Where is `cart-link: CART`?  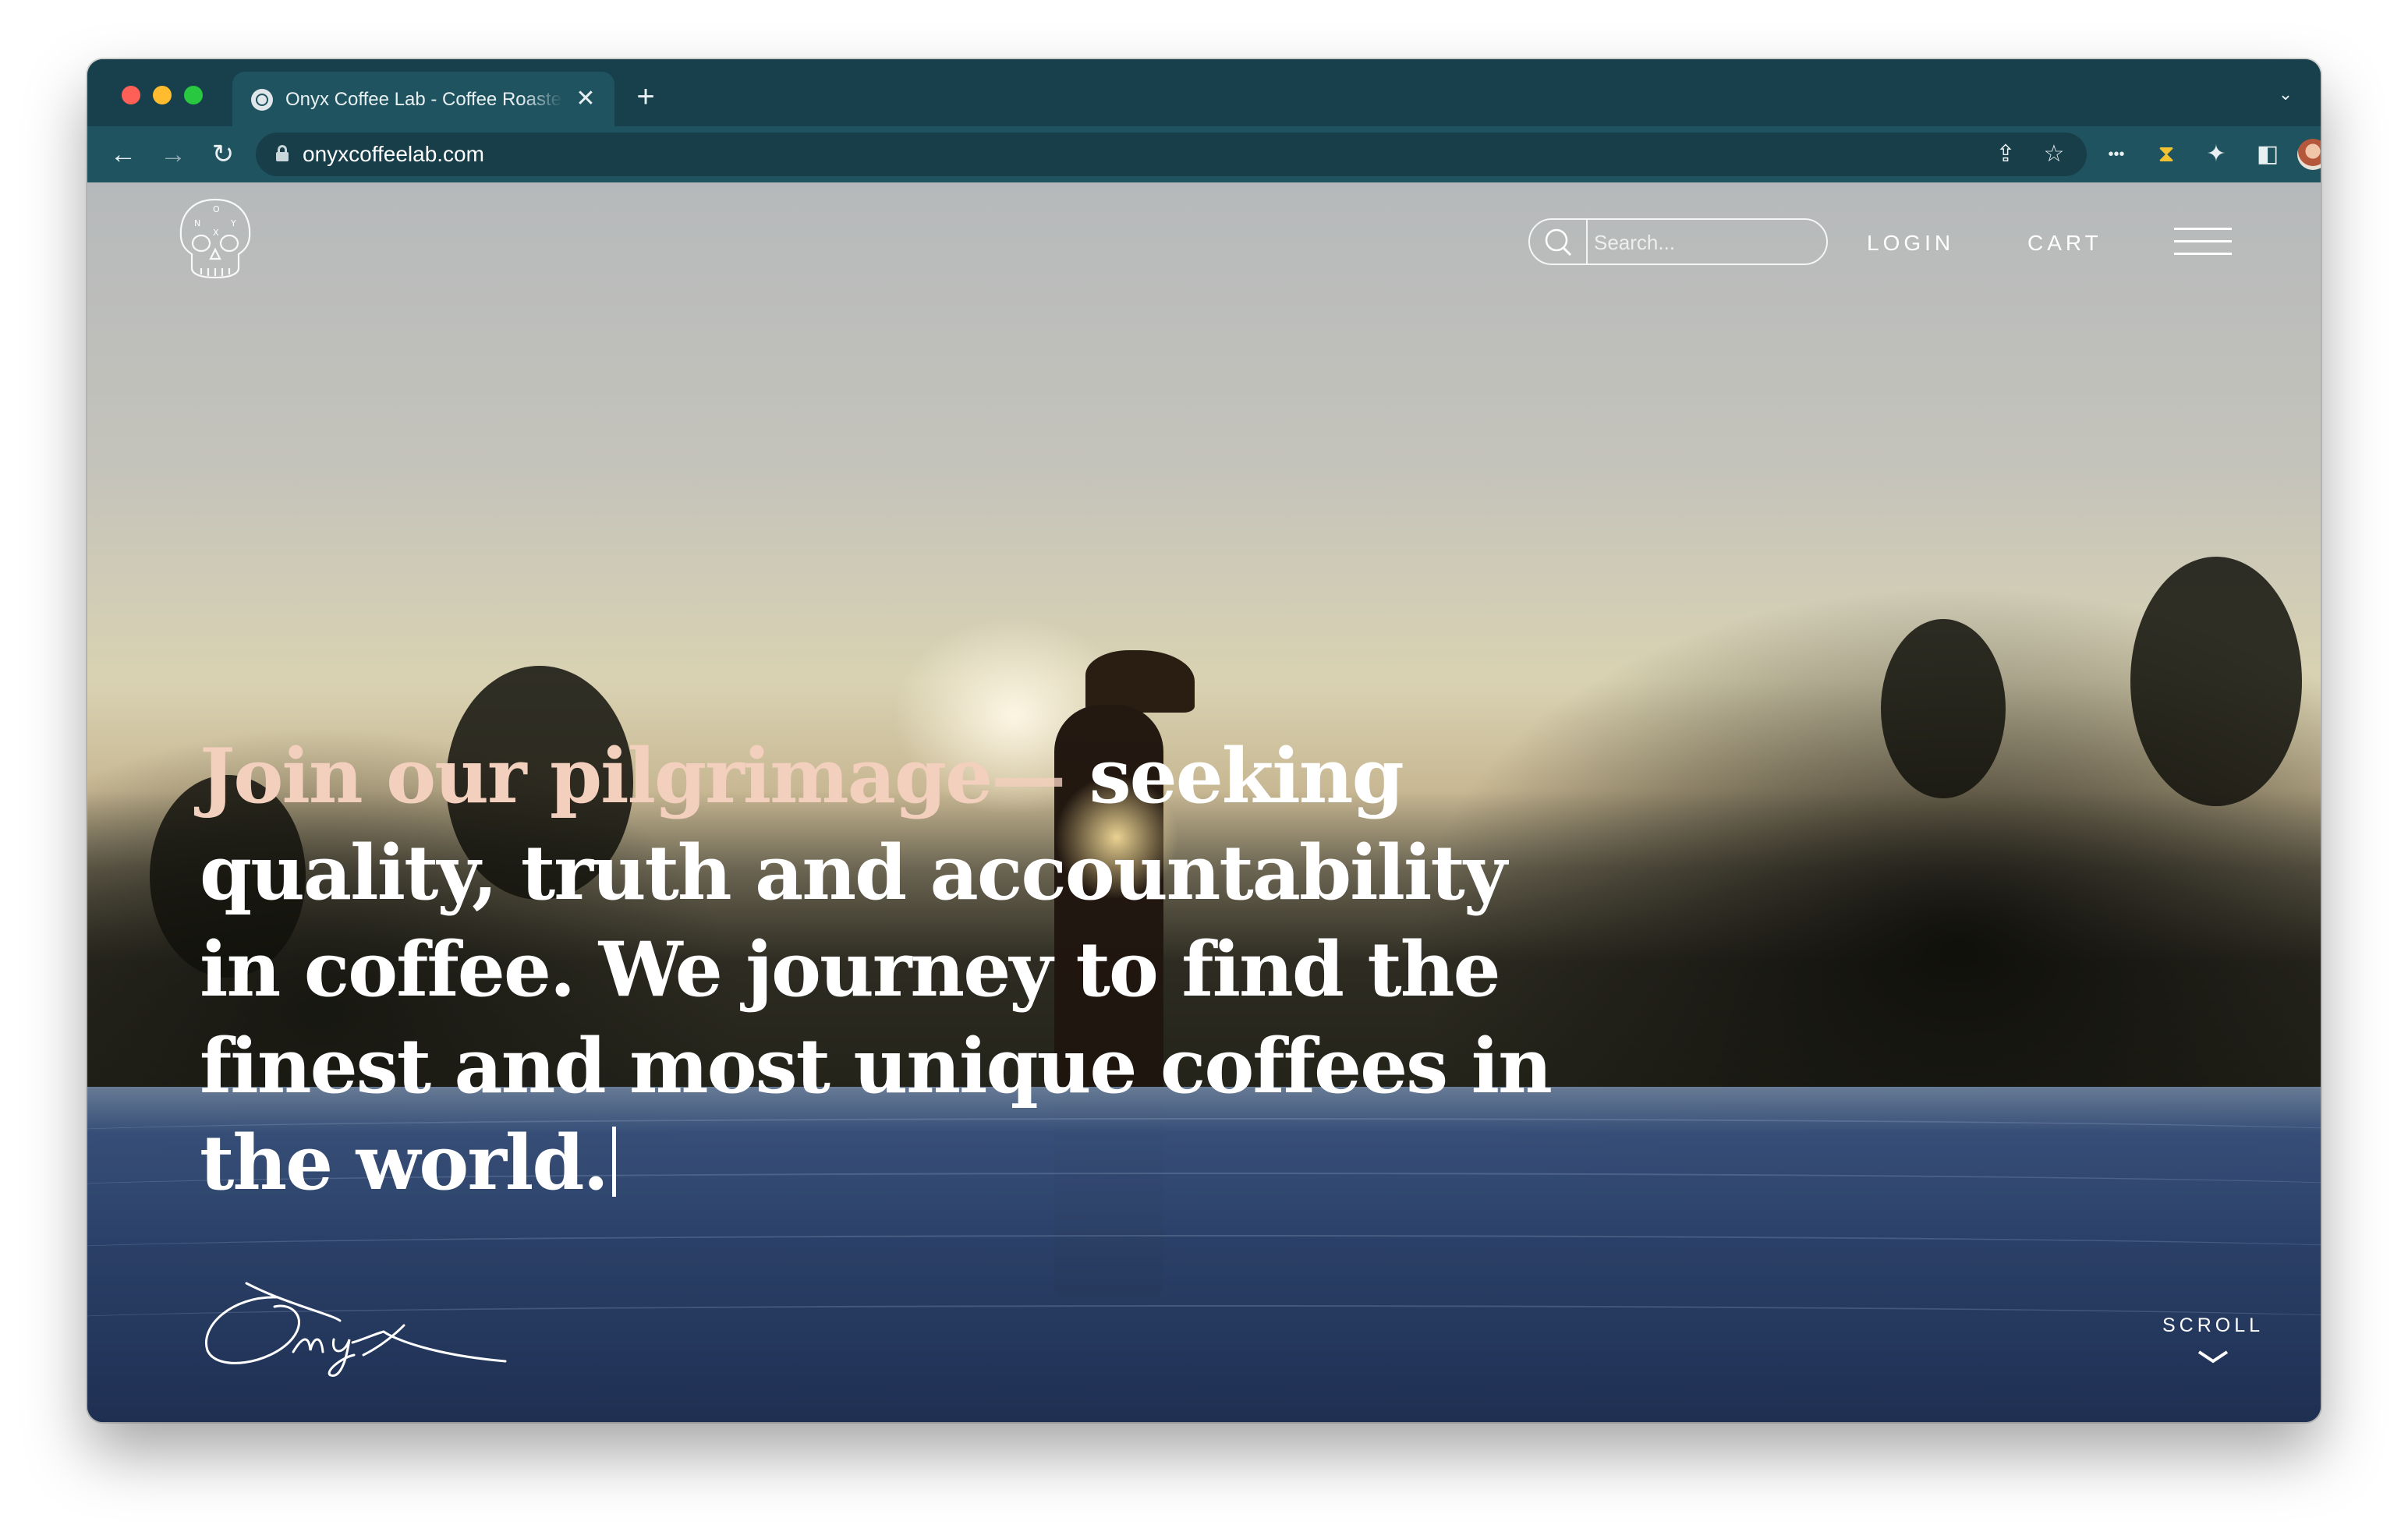 cart-link: CART is located at coordinates (2064, 244).